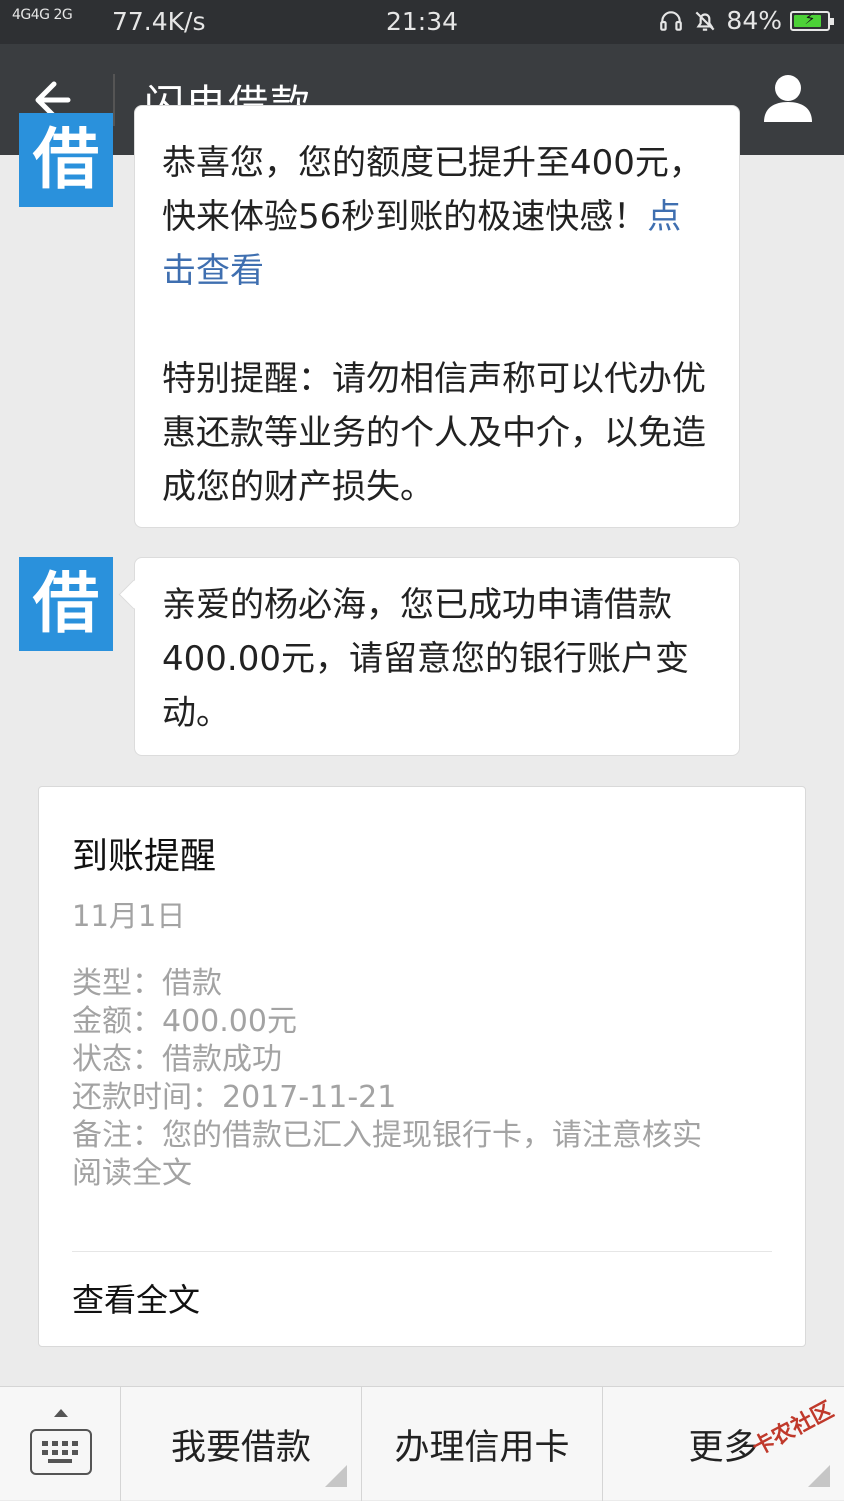  I want to click on card-date: 11月1日, so click(129, 916).